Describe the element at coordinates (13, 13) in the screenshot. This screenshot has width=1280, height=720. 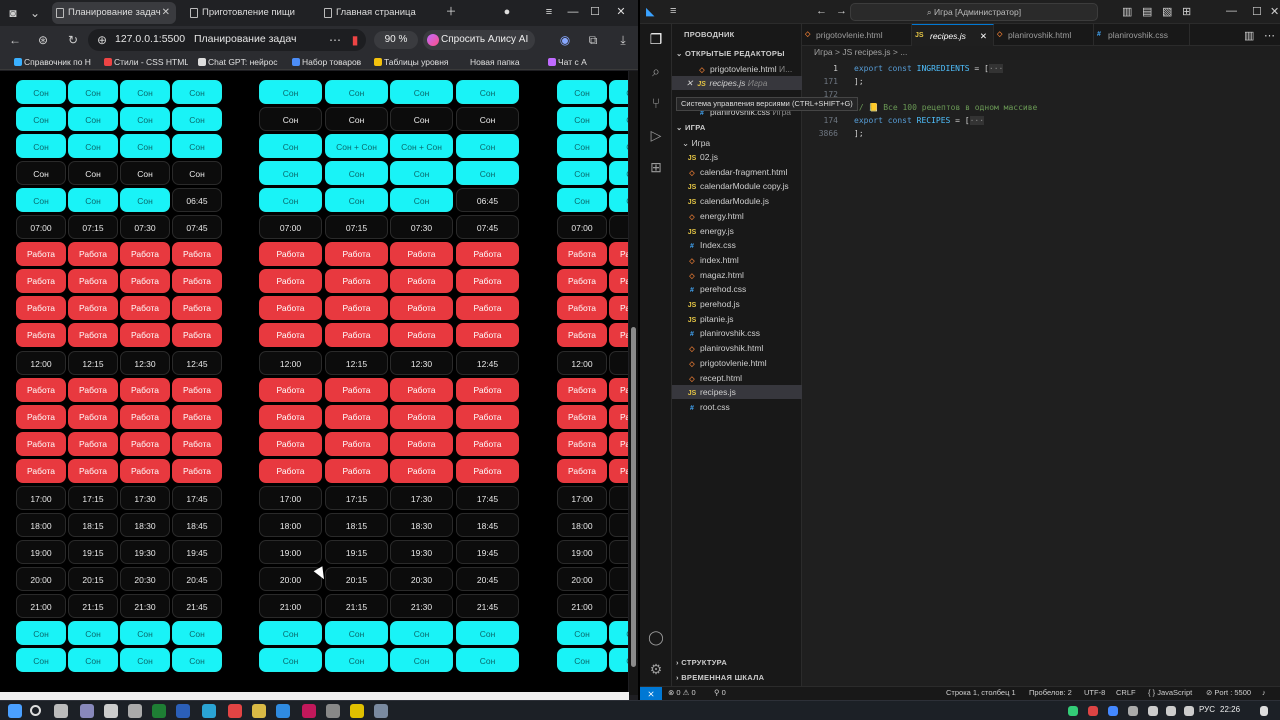
I see `browser-logo-icon: ◙` at that location.